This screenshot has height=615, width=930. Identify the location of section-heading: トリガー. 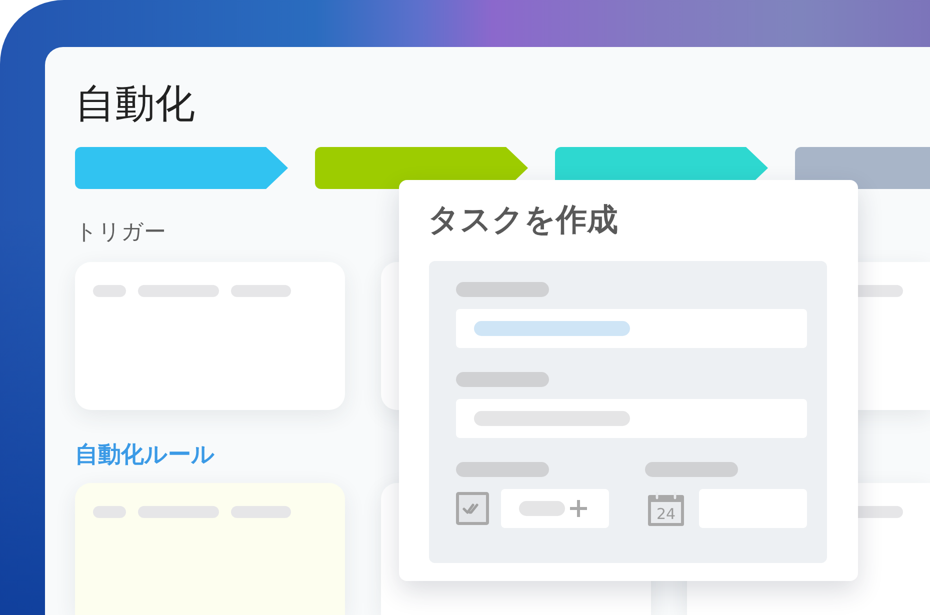
(120, 233).